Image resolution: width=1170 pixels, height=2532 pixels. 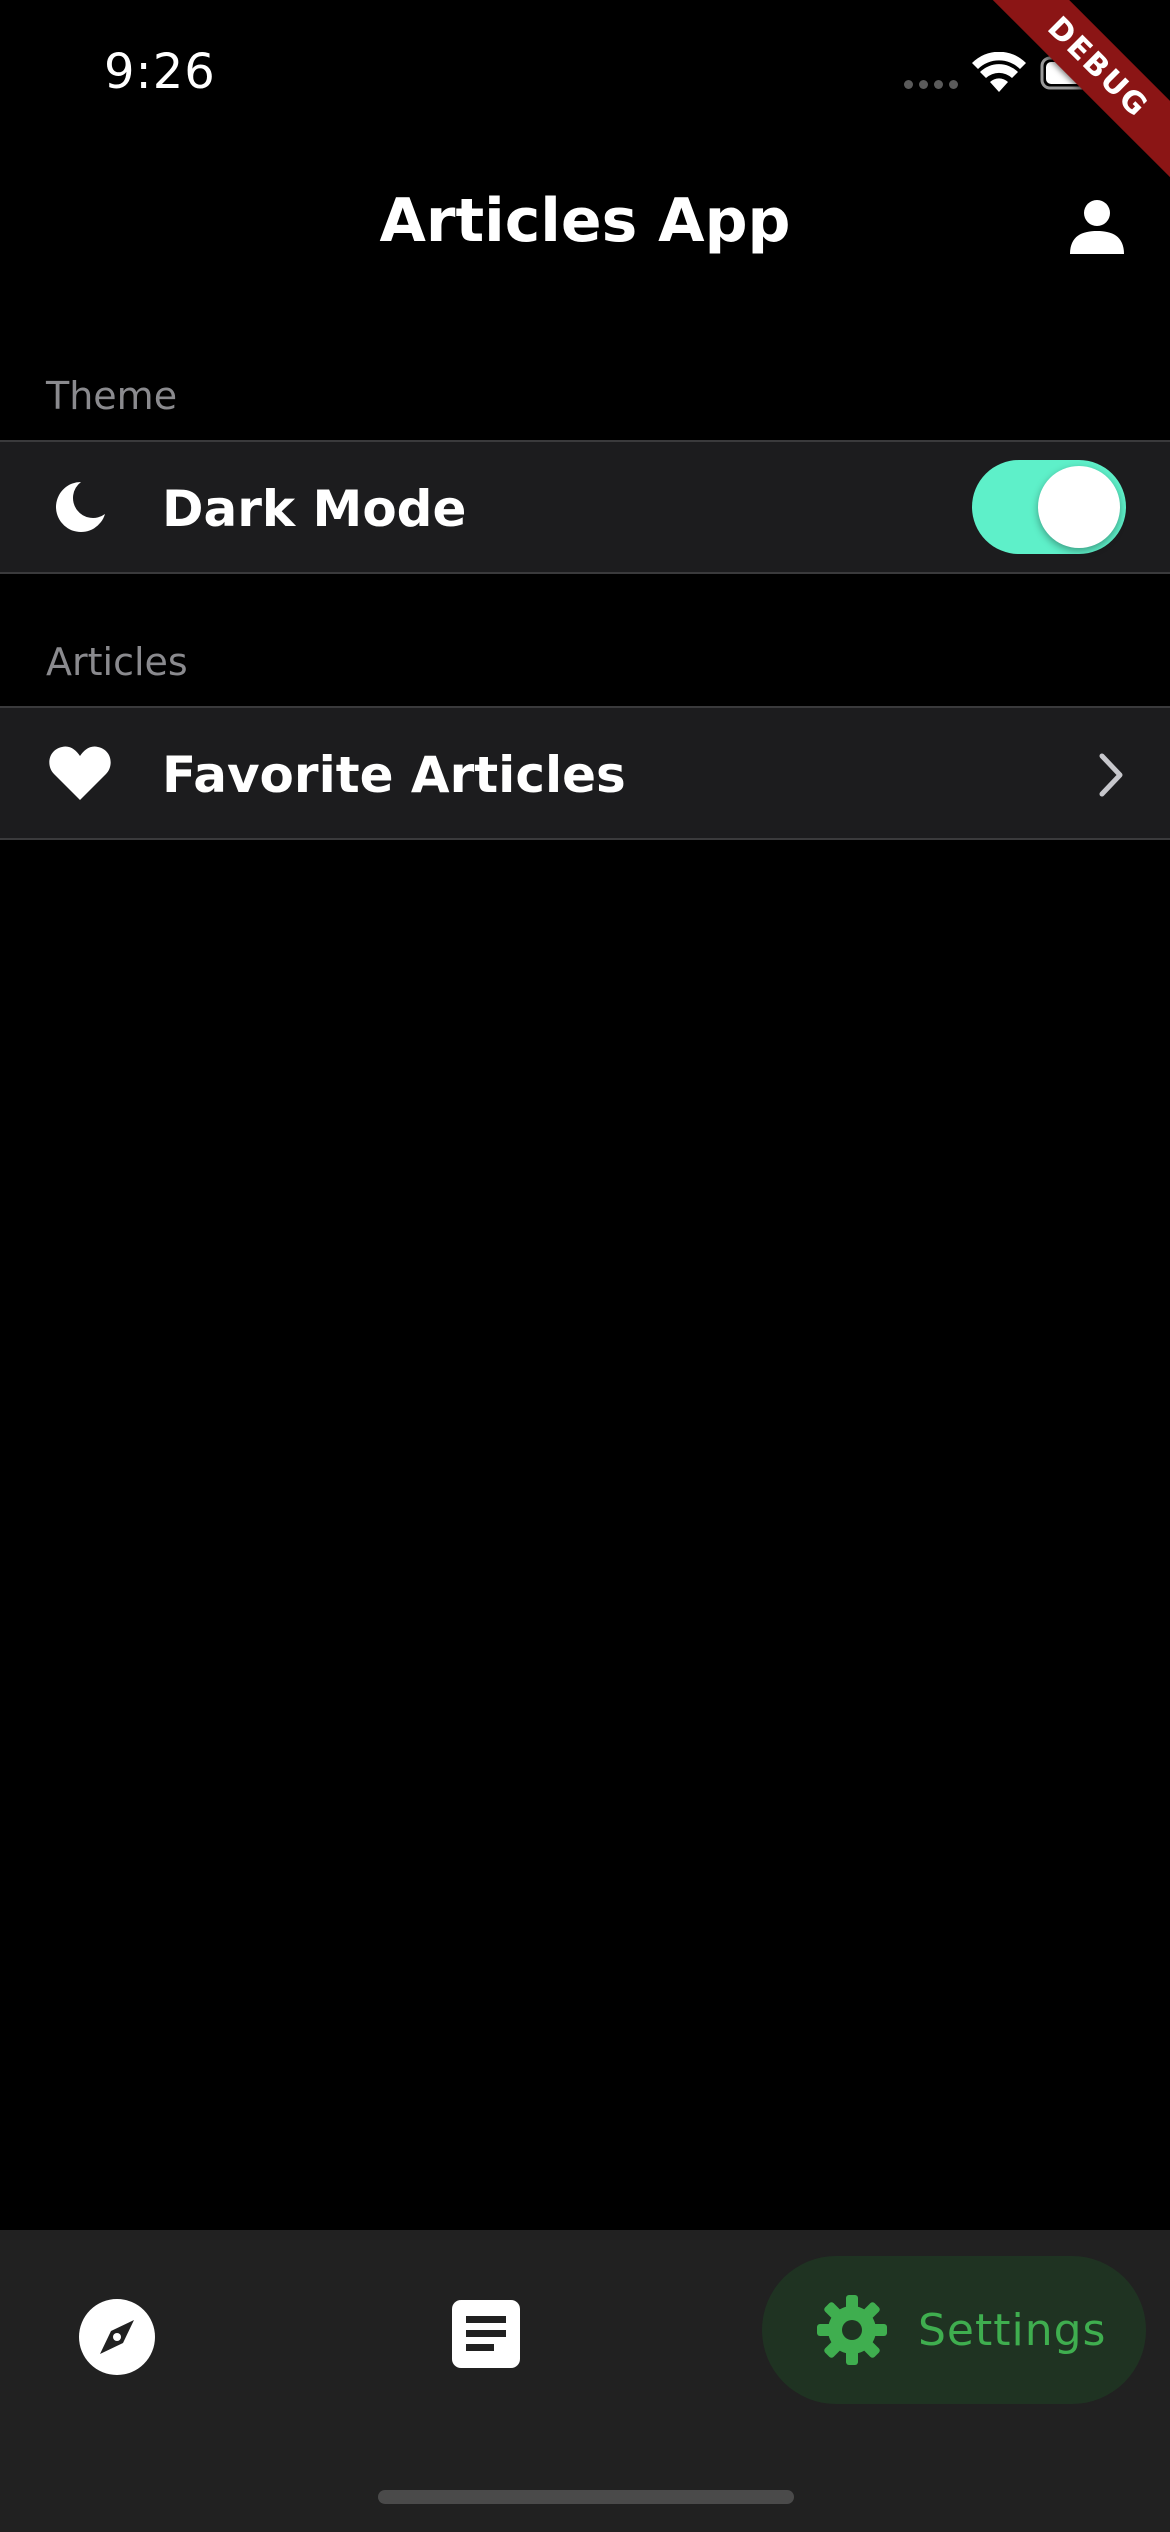 I want to click on home-indicator, so click(x=586, y=2497).